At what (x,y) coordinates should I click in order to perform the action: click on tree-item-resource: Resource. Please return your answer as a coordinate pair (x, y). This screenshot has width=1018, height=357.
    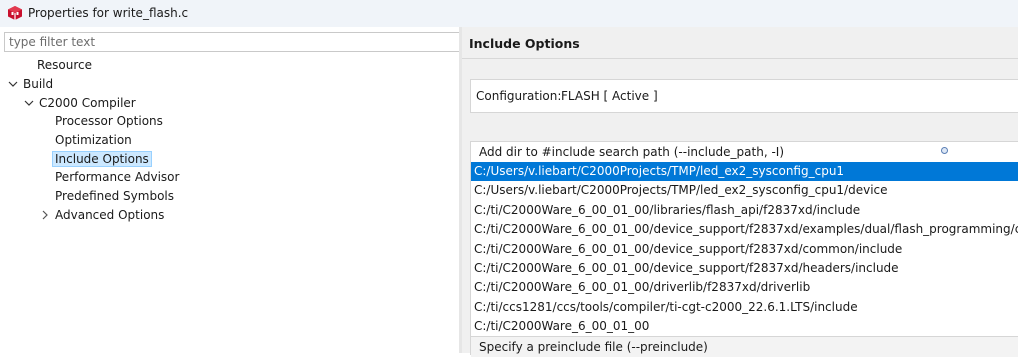
    Looking at the image, I should click on (64, 65).